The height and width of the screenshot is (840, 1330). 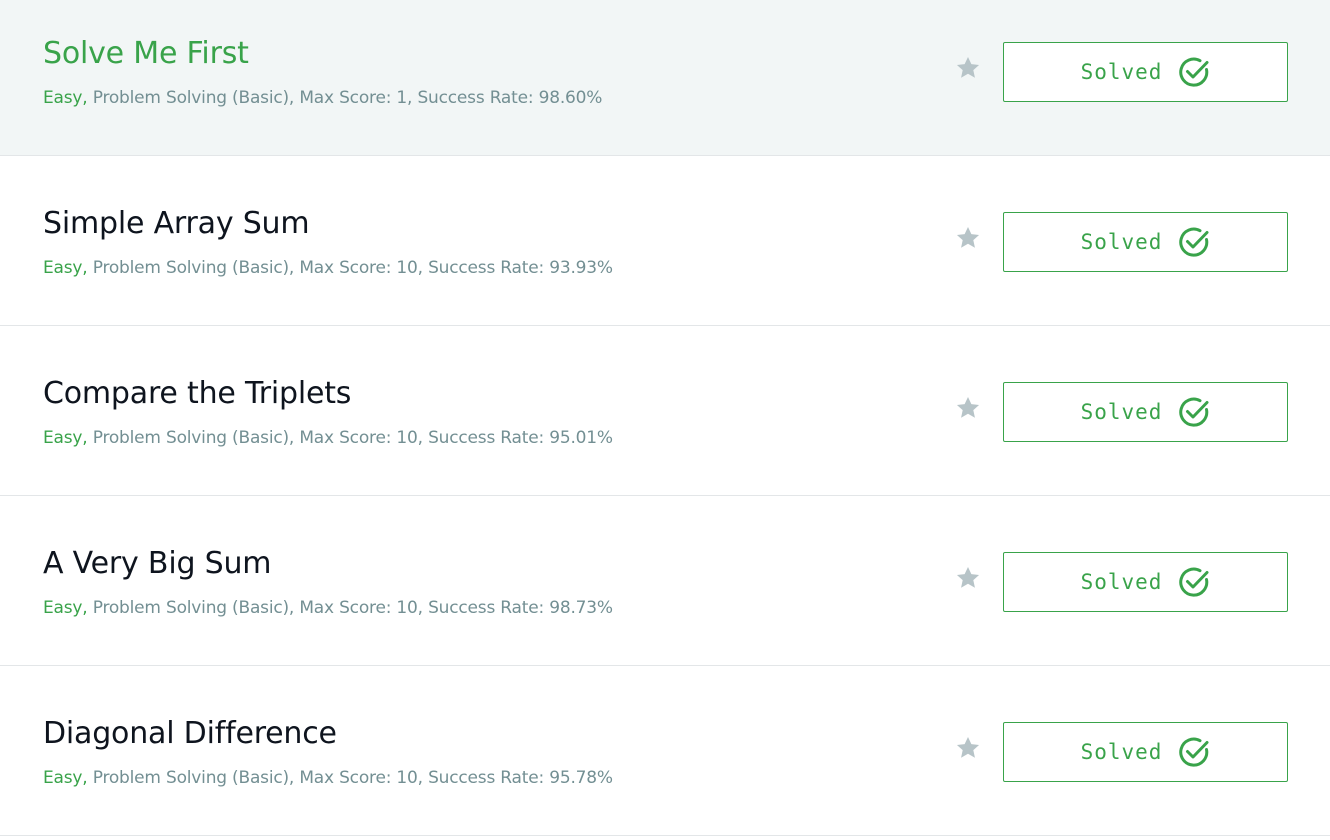 What do you see at coordinates (176, 224) in the screenshot?
I see `challenge-title: Simple Array Sum` at bounding box center [176, 224].